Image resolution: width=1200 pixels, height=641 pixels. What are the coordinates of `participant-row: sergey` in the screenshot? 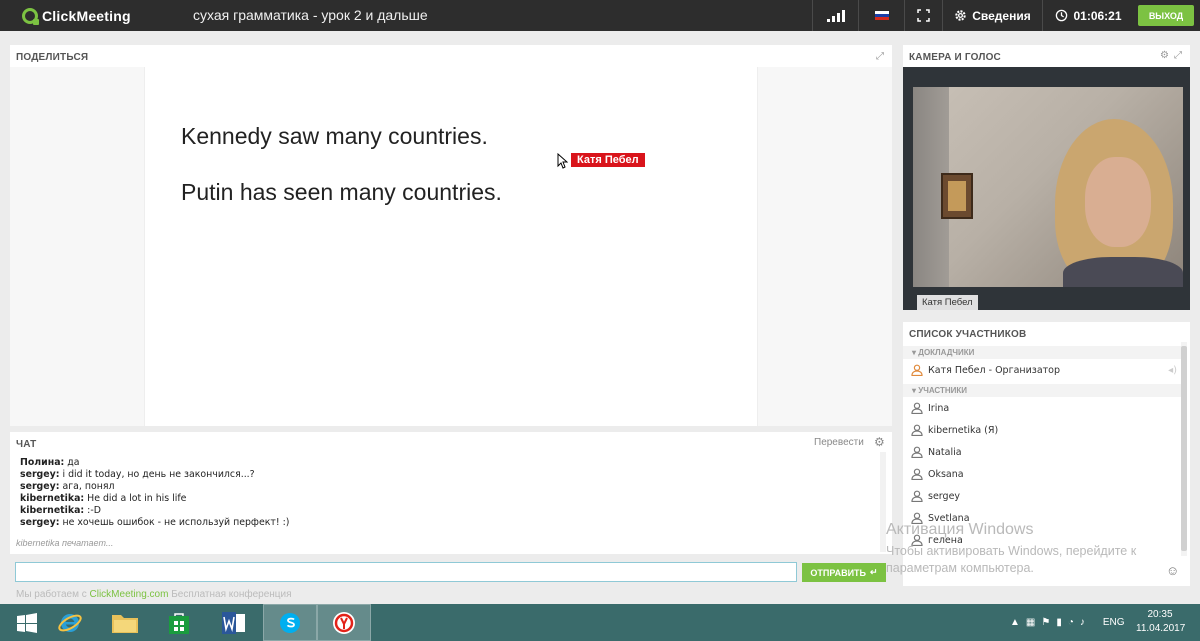 It's located at (1042, 496).